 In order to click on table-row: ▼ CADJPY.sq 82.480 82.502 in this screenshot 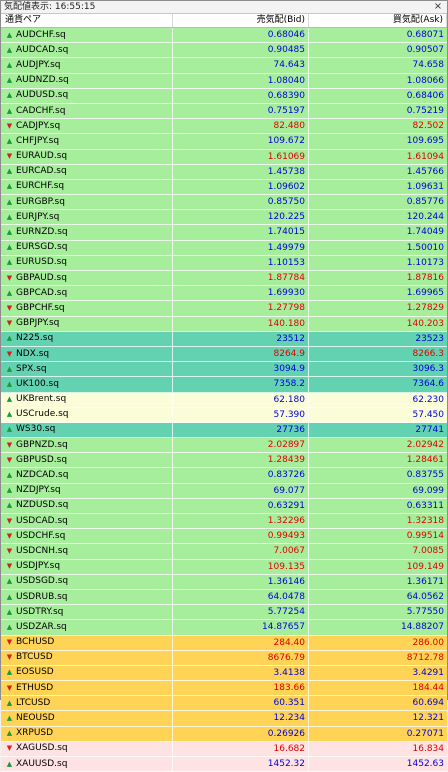, I will do `click(224, 127)`.